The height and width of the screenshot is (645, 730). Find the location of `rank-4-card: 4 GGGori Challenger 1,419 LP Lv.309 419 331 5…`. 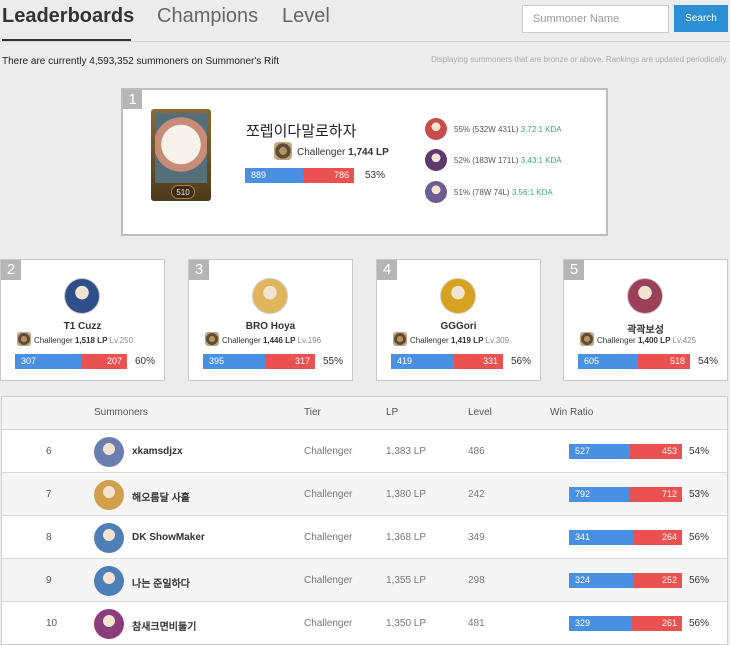

rank-4-card: 4 GGGori Challenger 1,419 LP Lv.309 419 331 5… is located at coordinates (458, 320).